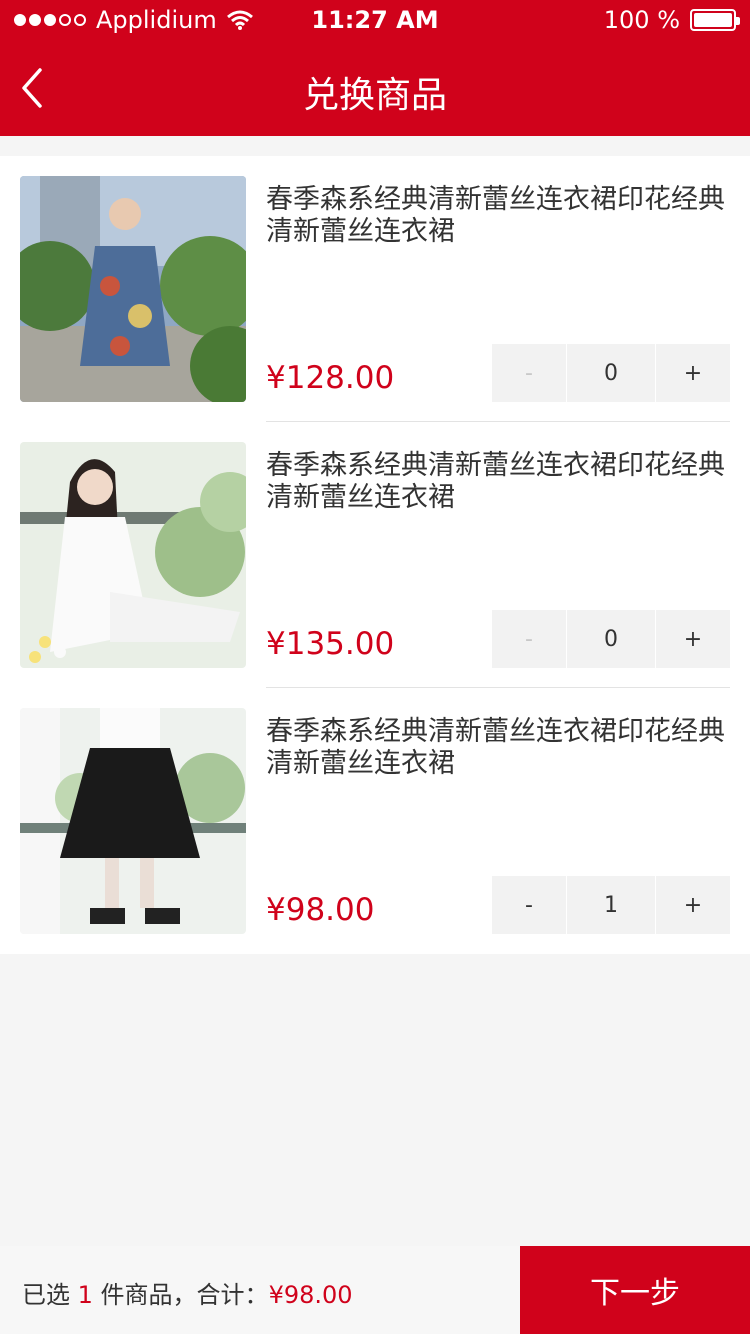  What do you see at coordinates (715, 20) in the screenshot?
I see `battery-icon` at bounding box center [715, 20].